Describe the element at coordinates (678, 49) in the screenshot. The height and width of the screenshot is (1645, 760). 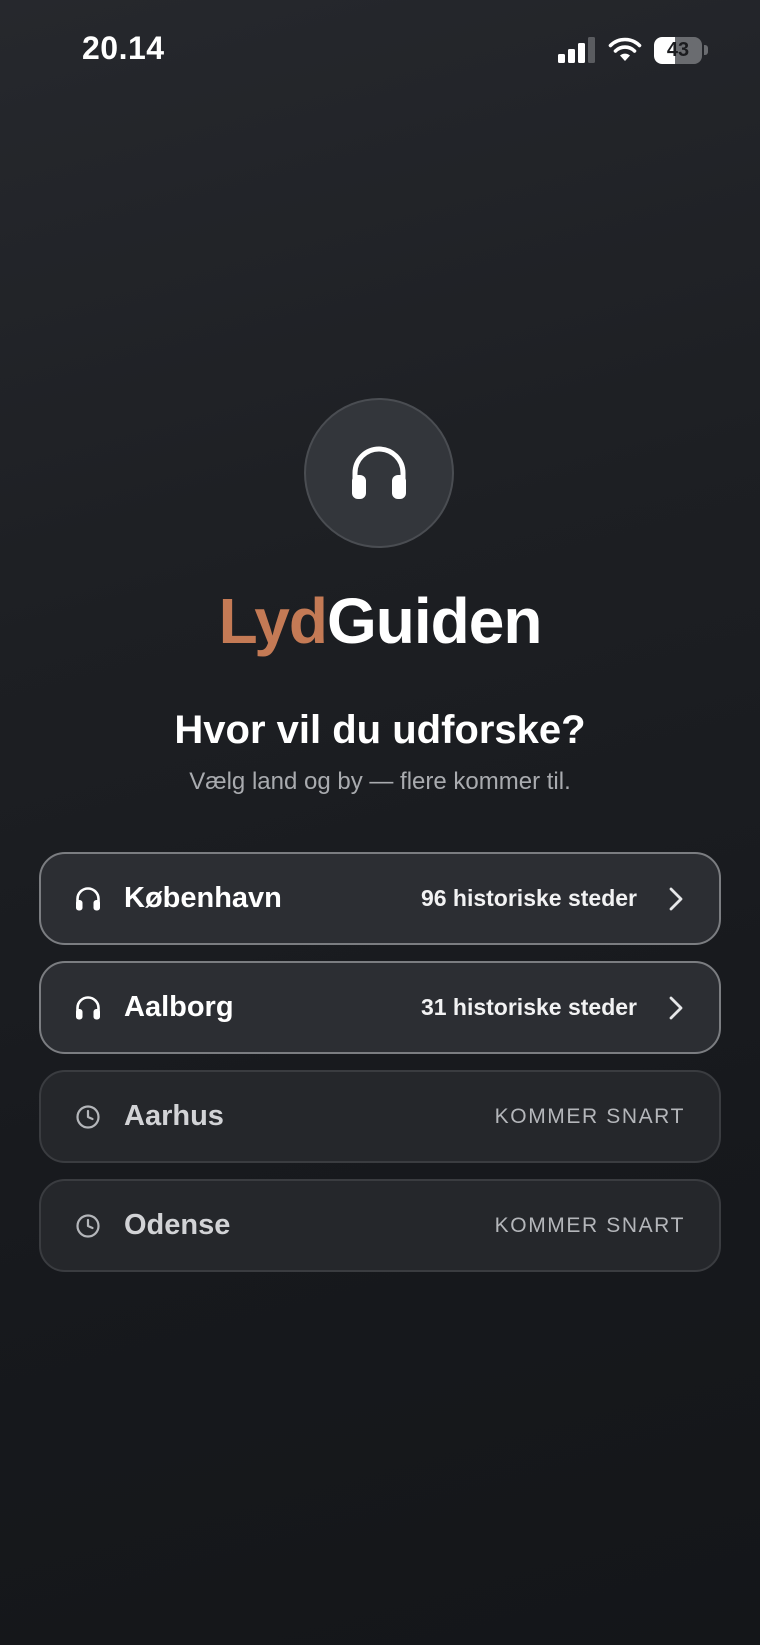
I see `battery-percent: 43` at that location.